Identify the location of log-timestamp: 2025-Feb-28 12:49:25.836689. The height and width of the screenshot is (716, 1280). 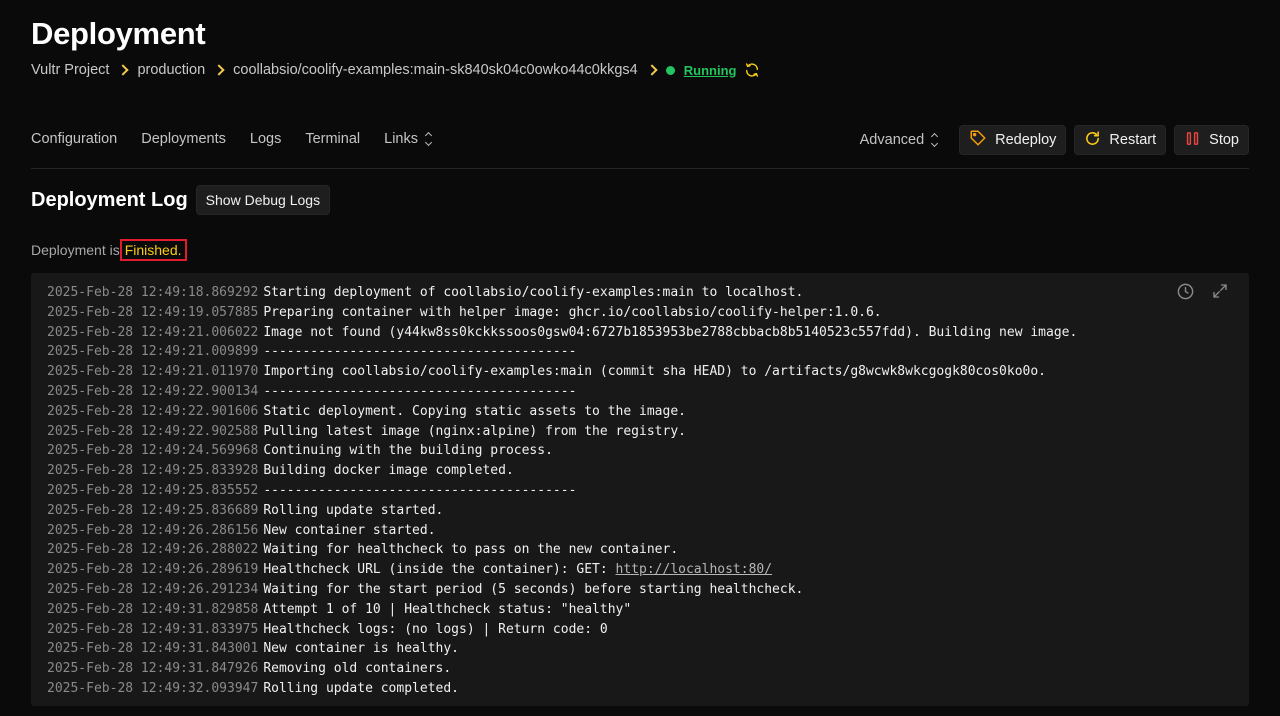
(153, 510).